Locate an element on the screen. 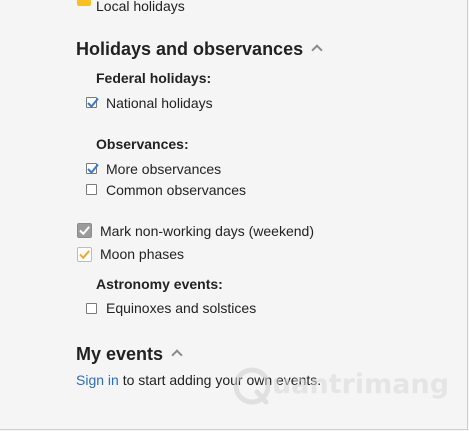 Image resolution: width=469 pixels, height=431 pixels. holidays-section-title: Holidays and observances is located at coordinates (189, 49).